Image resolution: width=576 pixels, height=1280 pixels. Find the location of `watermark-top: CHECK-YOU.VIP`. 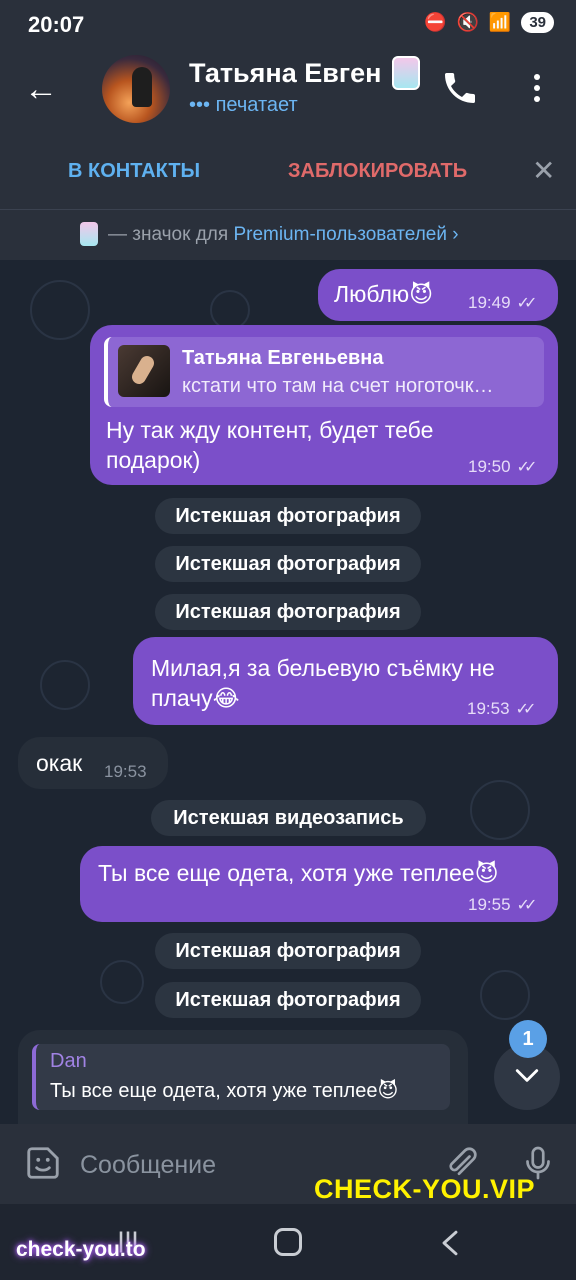

watermark-top: CHECK-YOU.VIP is located at coordinates (425, 1189).